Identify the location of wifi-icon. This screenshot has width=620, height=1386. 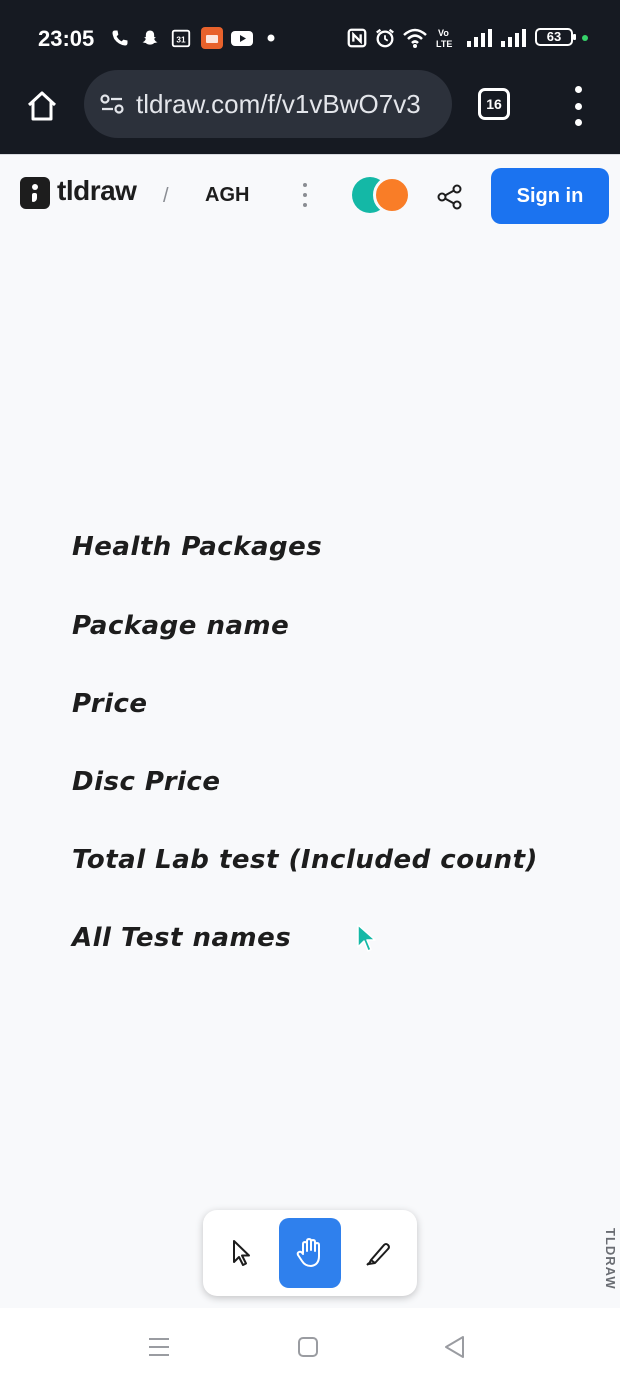
(415, 38).